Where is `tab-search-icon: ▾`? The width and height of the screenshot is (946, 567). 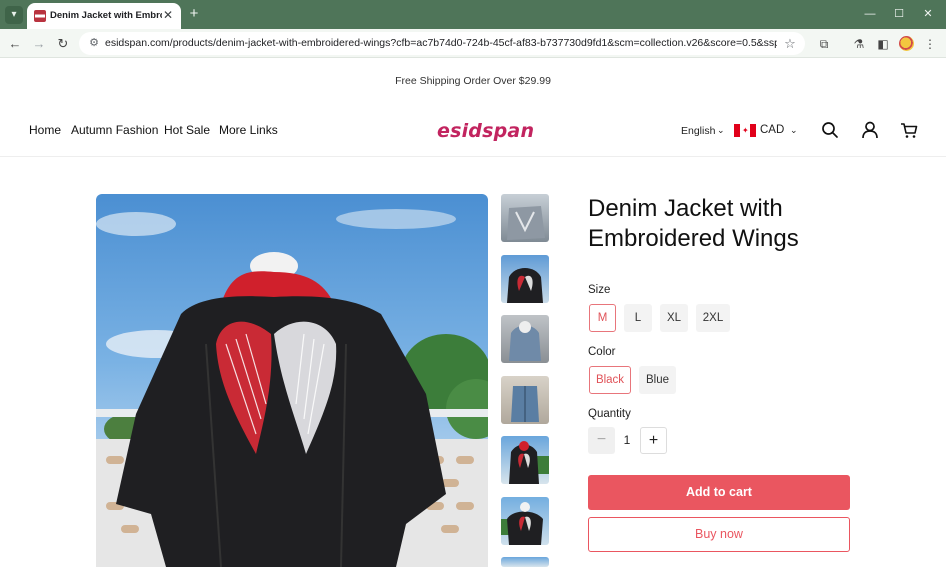
tab-search-icon: ▾ is located at coordinates (14, 15).